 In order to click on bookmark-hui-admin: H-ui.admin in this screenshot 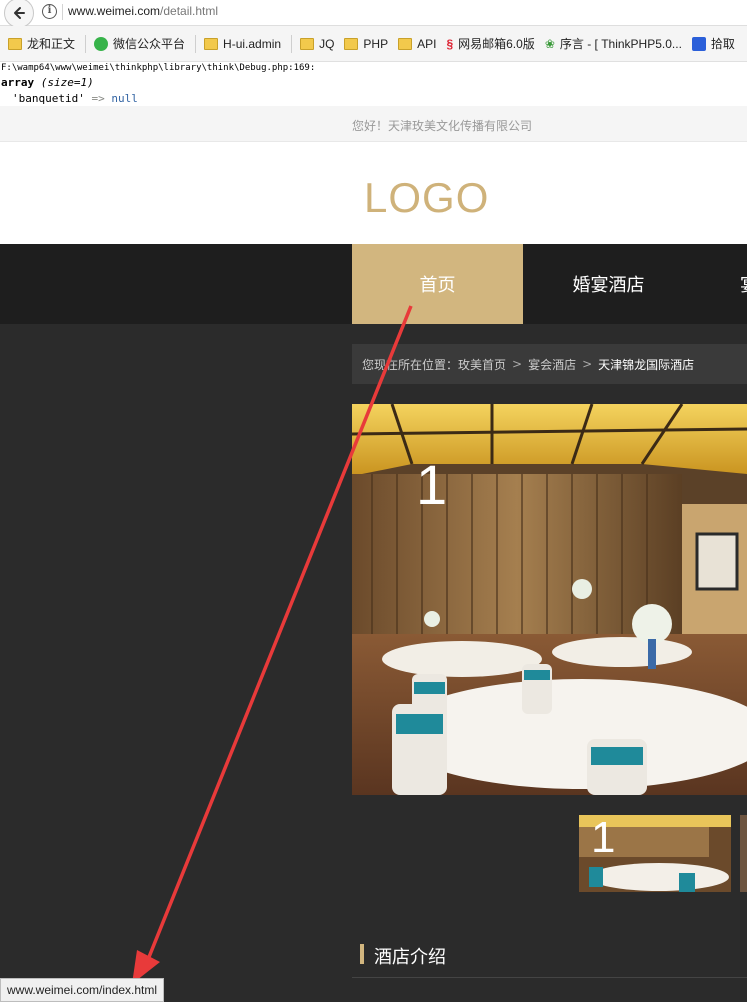, I will do `click(242, 44)`.